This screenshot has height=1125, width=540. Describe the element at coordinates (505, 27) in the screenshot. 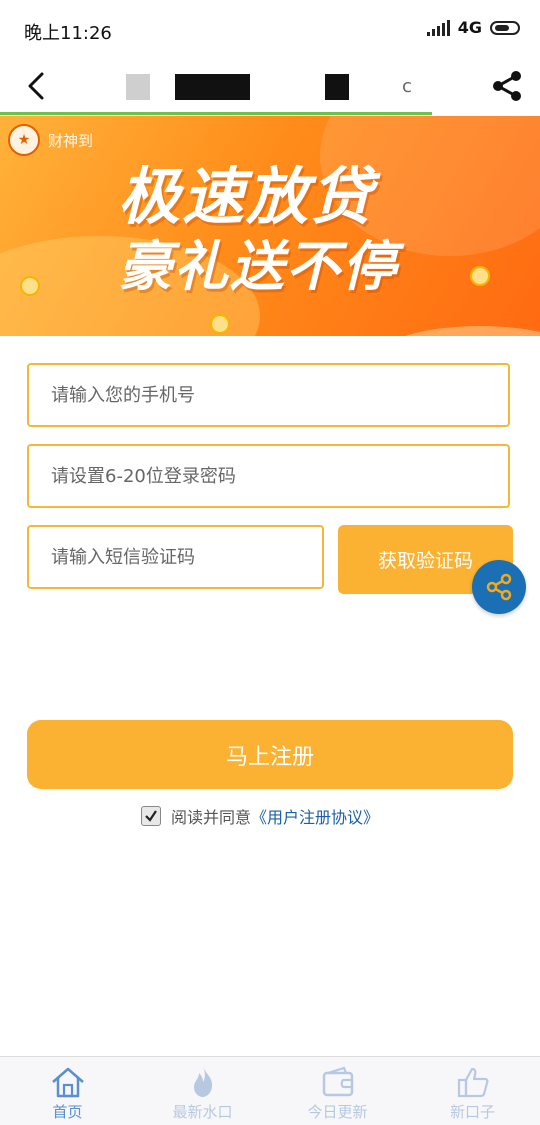

I see `battery-icon` at that location.